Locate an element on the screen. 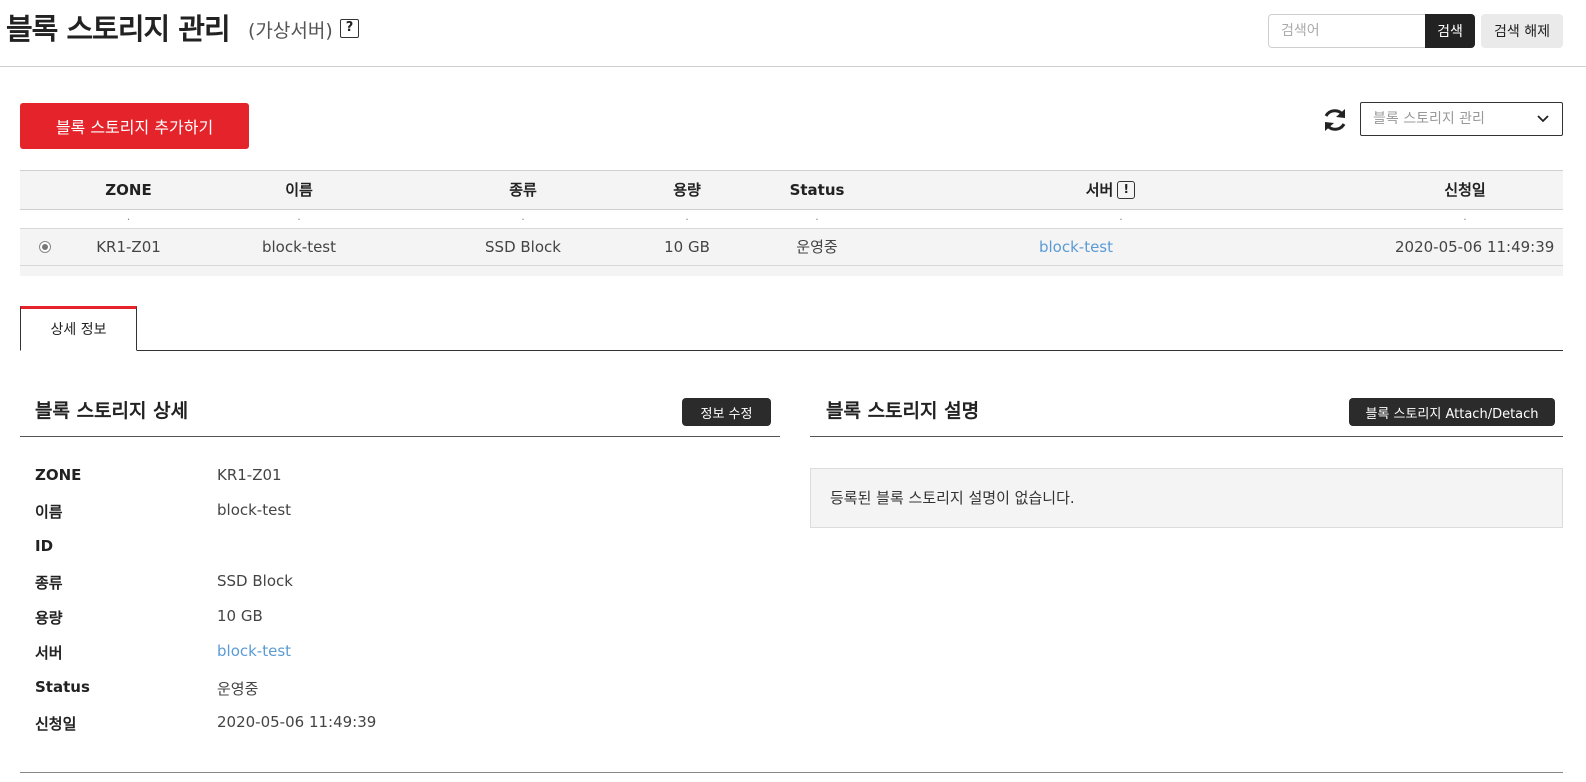  detail-value: 2020-05-06 11:49:39 is located at coordinates (297, 722).